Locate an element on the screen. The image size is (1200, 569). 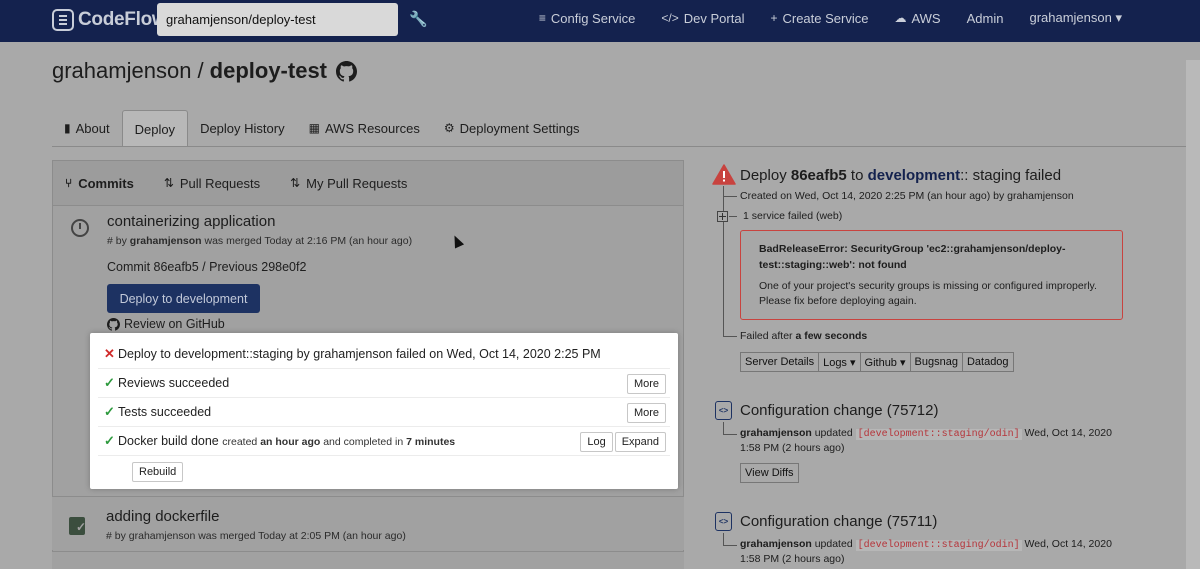
cloud-icon: ☁ is located at coordinates (900, 18).